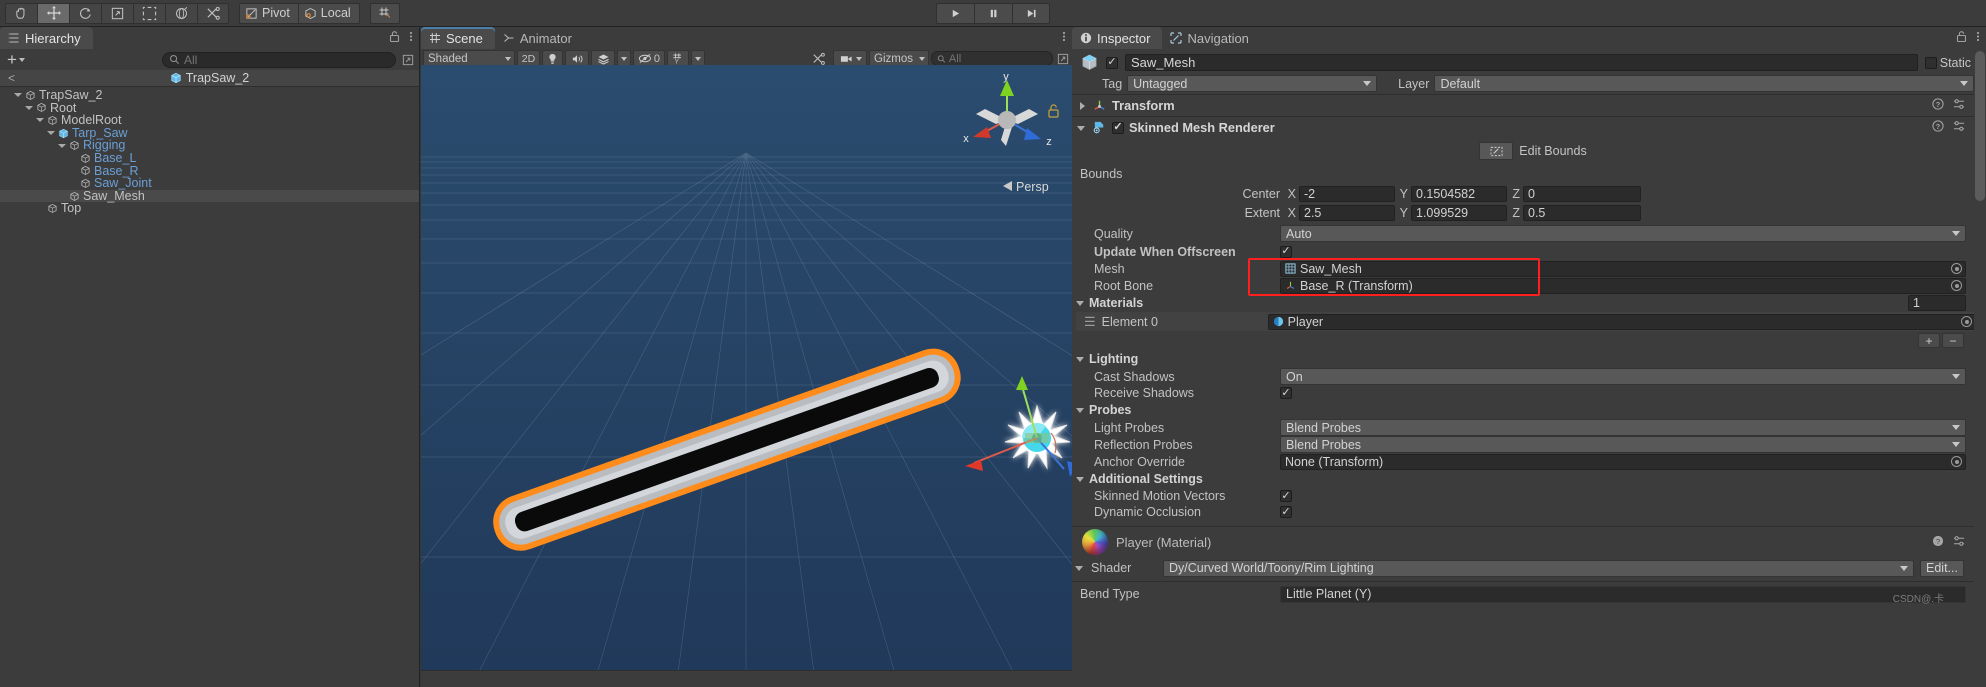 The width and height of the screenshot is (1986, 687). I want to click on hierarchy-item-trapsaw_2: TrapSaw_2, so click(209, 95).